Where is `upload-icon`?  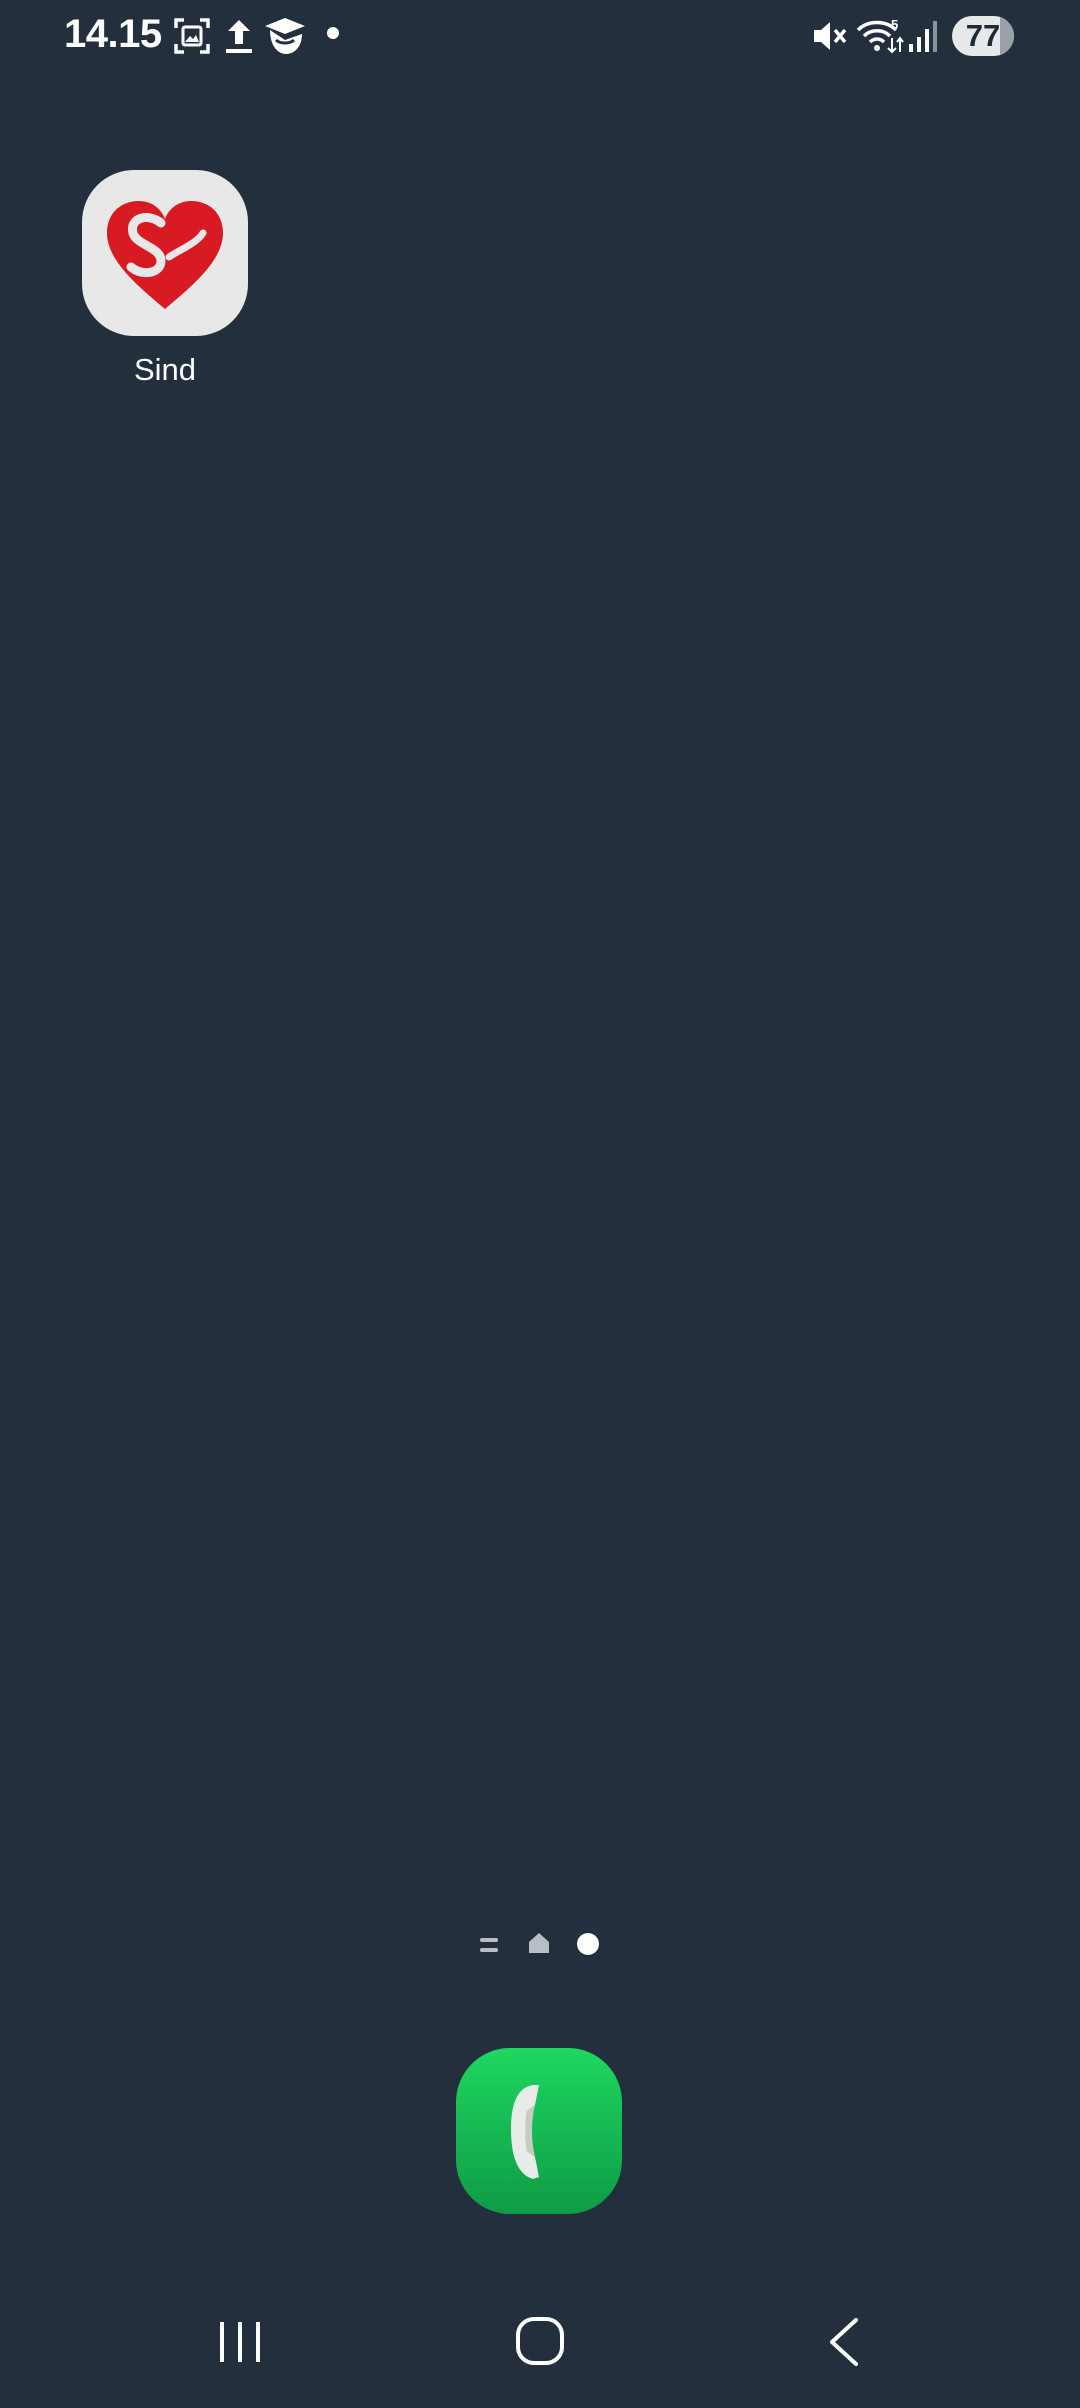 upload-icon is located at coordinates (239, 36).